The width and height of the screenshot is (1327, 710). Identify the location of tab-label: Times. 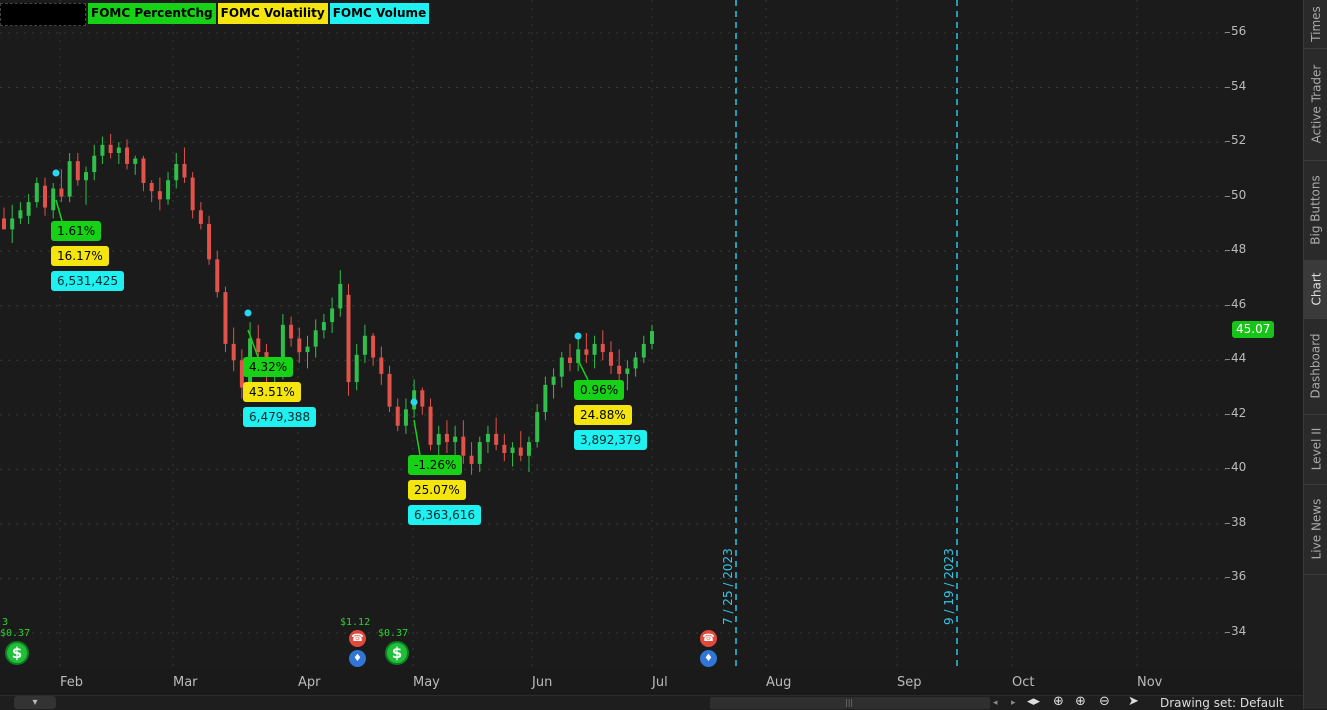
(1316, 24).